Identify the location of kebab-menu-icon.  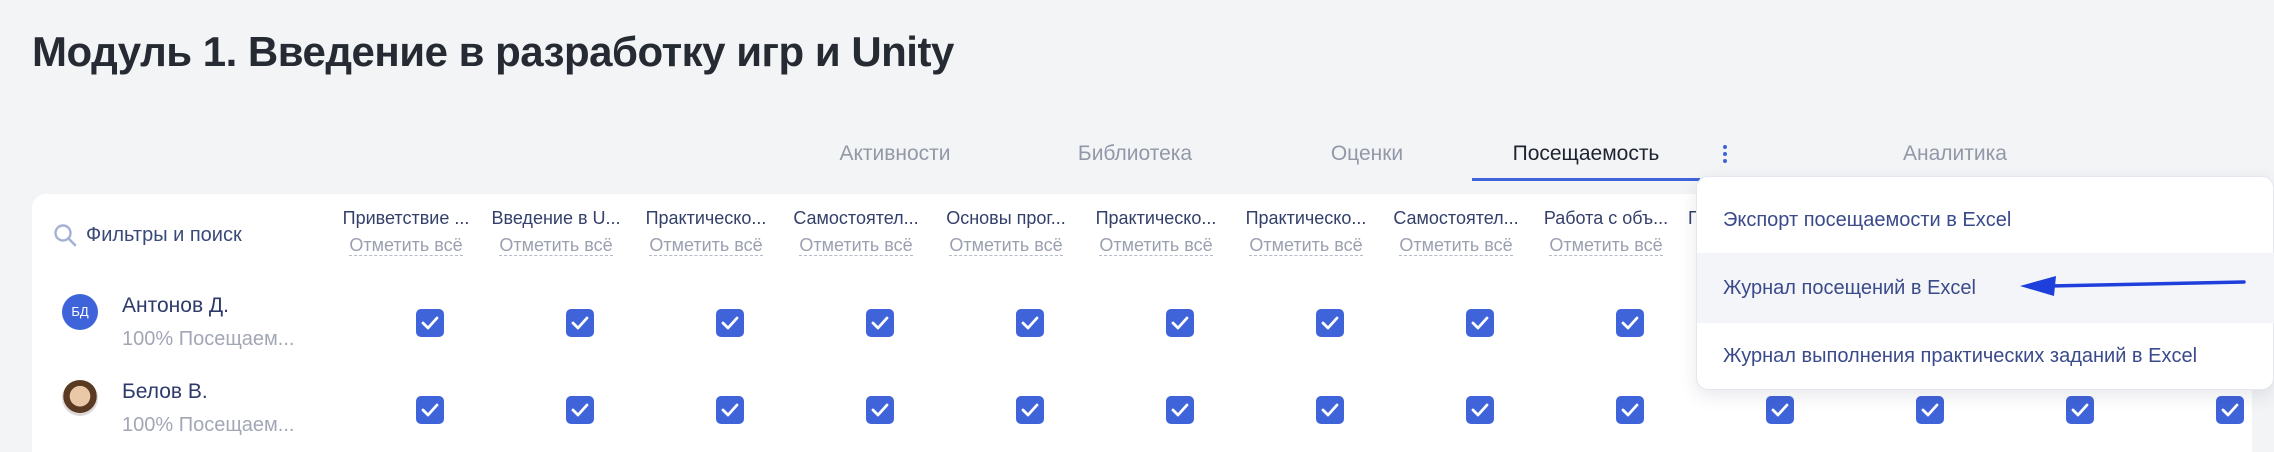
(1725, 154).